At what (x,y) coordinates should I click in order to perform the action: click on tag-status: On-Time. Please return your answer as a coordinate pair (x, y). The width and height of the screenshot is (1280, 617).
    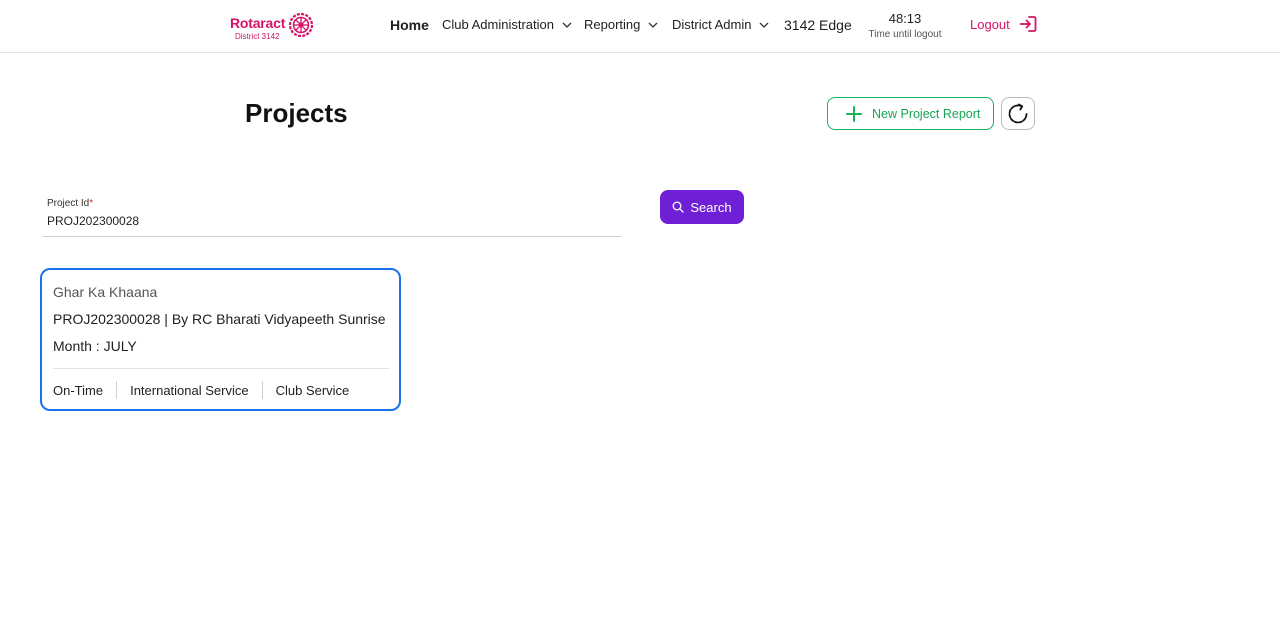
    Looking at the image, I should click on (78, 390).